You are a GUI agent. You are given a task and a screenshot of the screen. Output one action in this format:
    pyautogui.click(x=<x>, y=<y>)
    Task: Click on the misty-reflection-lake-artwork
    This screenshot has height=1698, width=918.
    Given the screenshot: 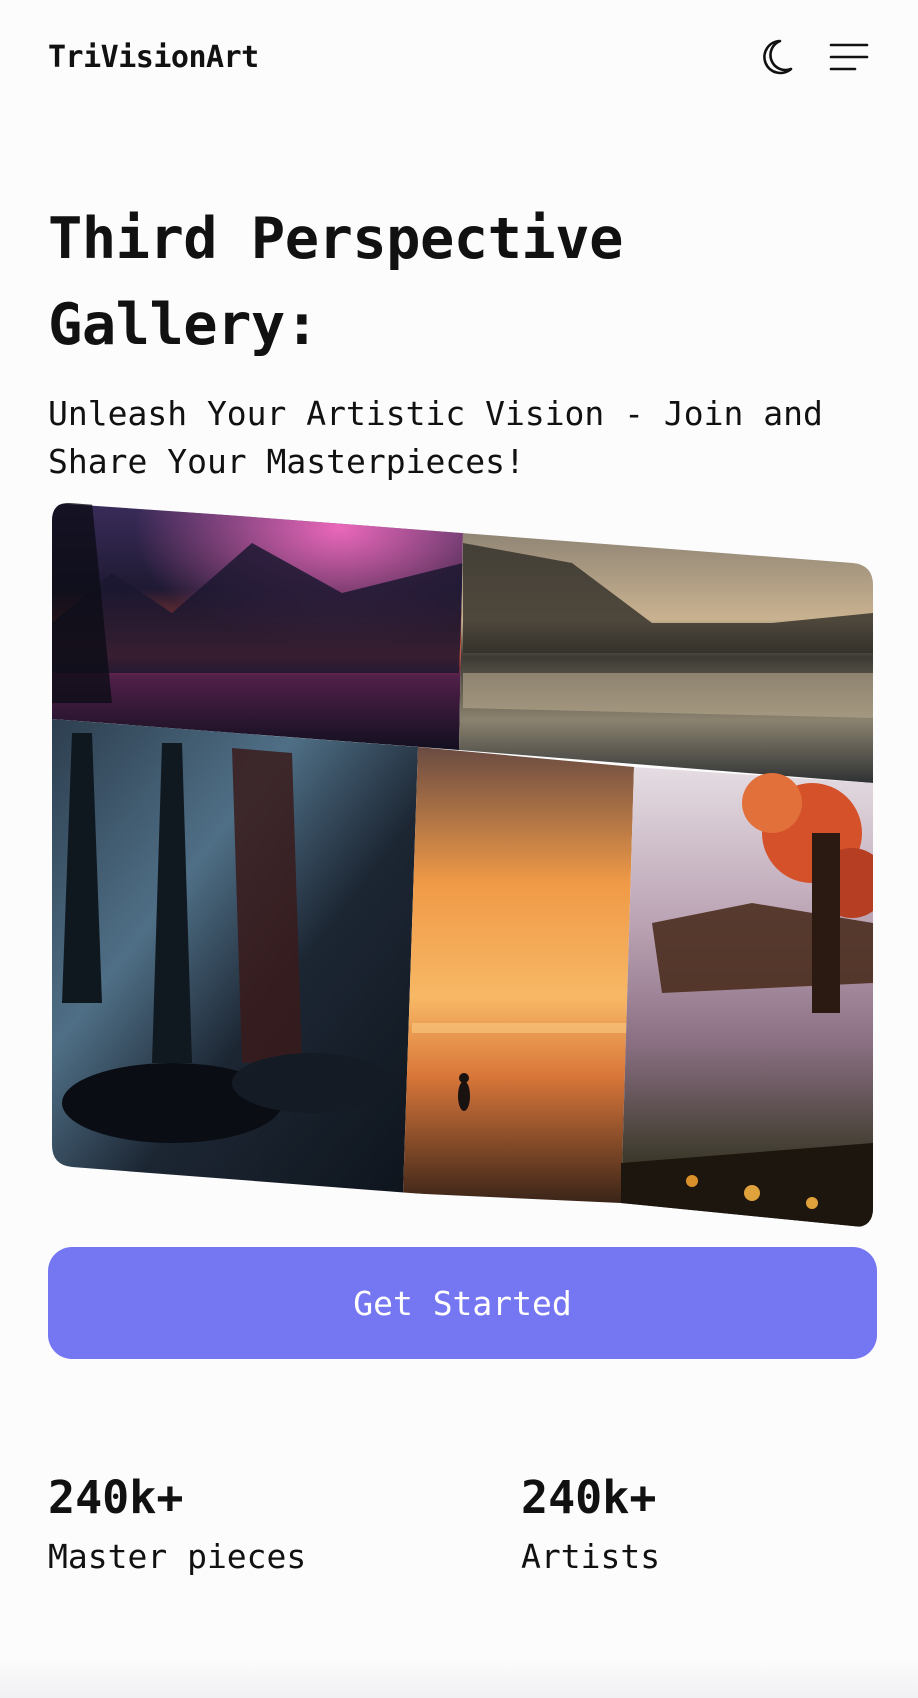 What is the action you would take?
    pyautogui.click(x=666, y=657)
    